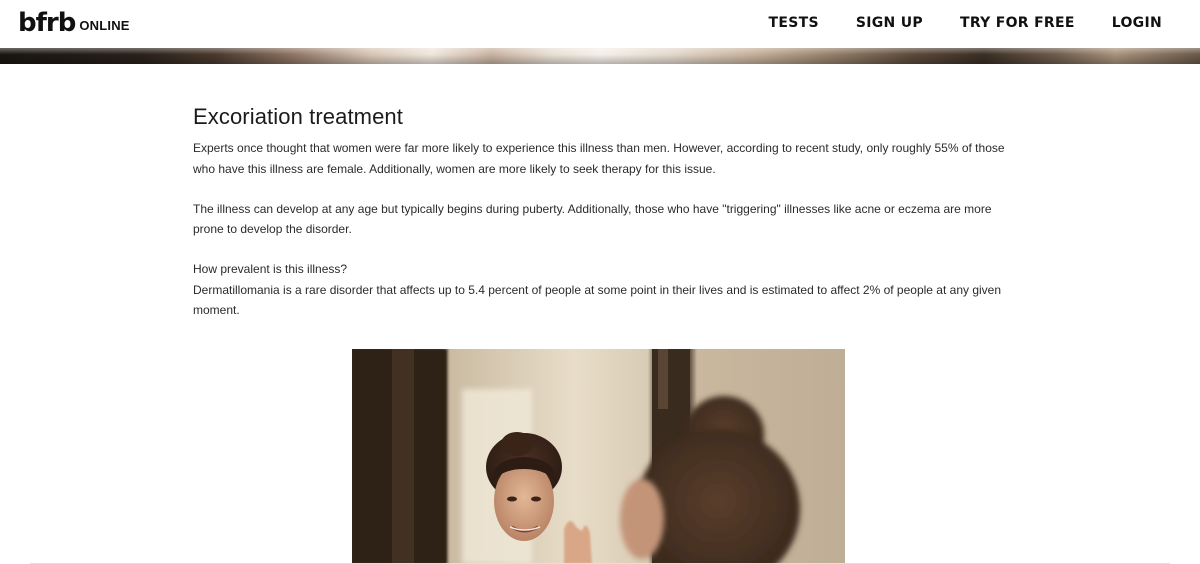 This screenshot has width=1200, height=564. Describe the element at coordinates (600, 56) in the screenshot. I see `hero-image-strip` at that location.